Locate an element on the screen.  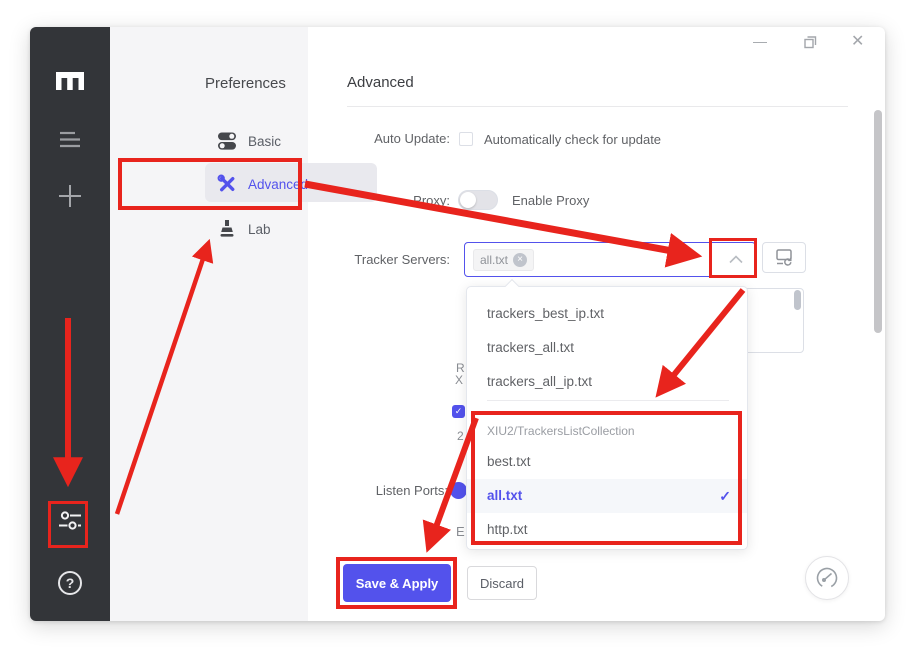
annotation-box-dropdown-group is located at coordinates (606, 478).